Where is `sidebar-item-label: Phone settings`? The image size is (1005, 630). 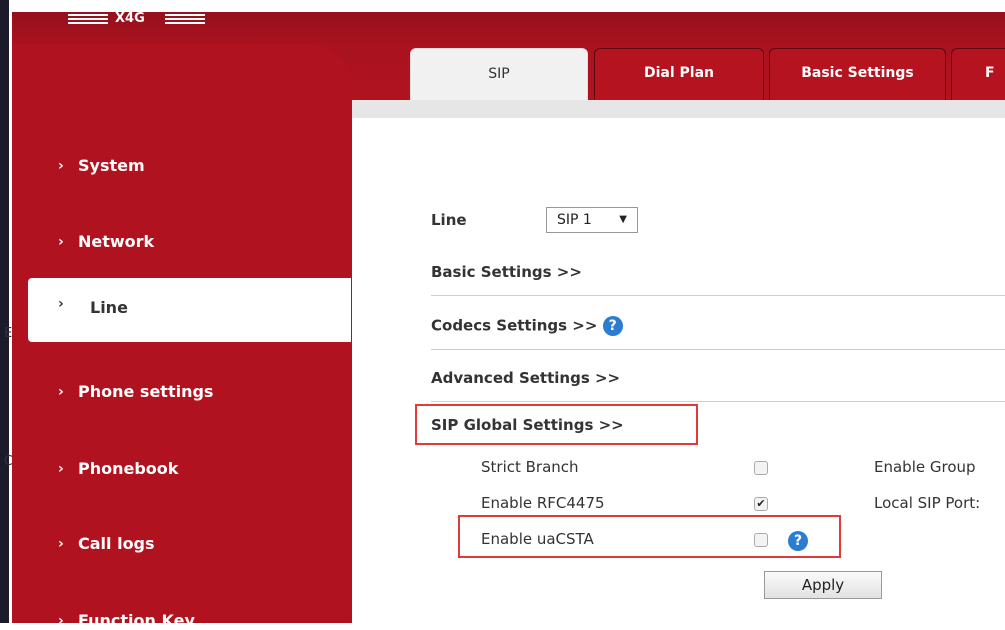
sidebar-item-label: Phone settings is located at coordinates (146, 391).